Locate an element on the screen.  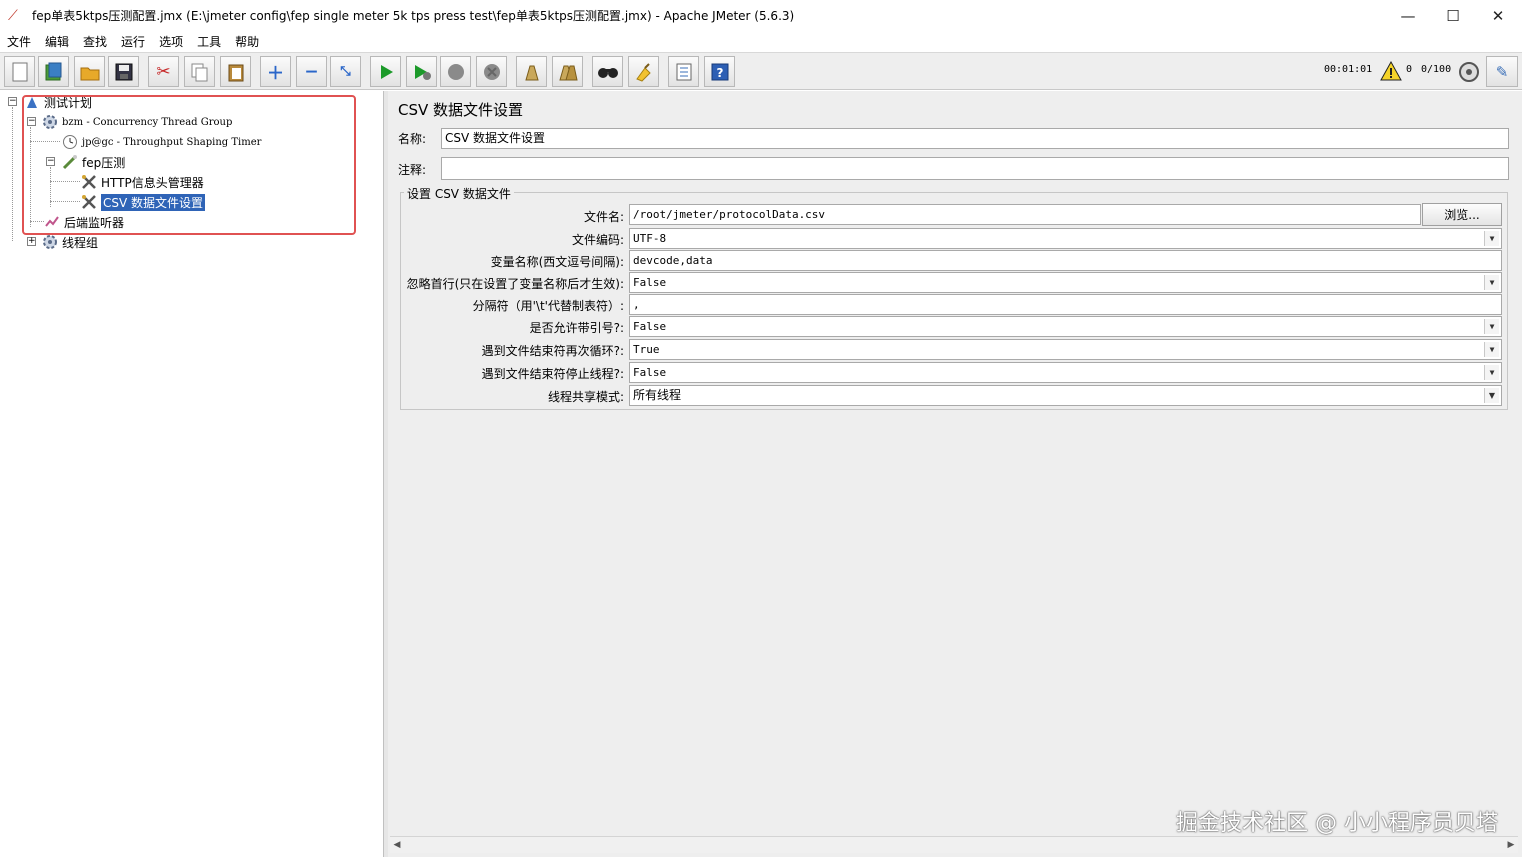
menu-search: 查找 is located at coordinates (95, 41).